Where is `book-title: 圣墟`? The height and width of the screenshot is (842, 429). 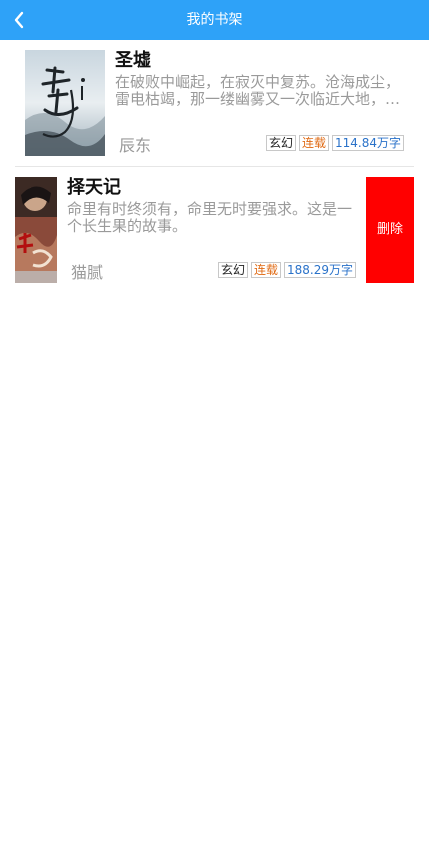 book-title: 圣墟 is located at coordinates (133, 60).